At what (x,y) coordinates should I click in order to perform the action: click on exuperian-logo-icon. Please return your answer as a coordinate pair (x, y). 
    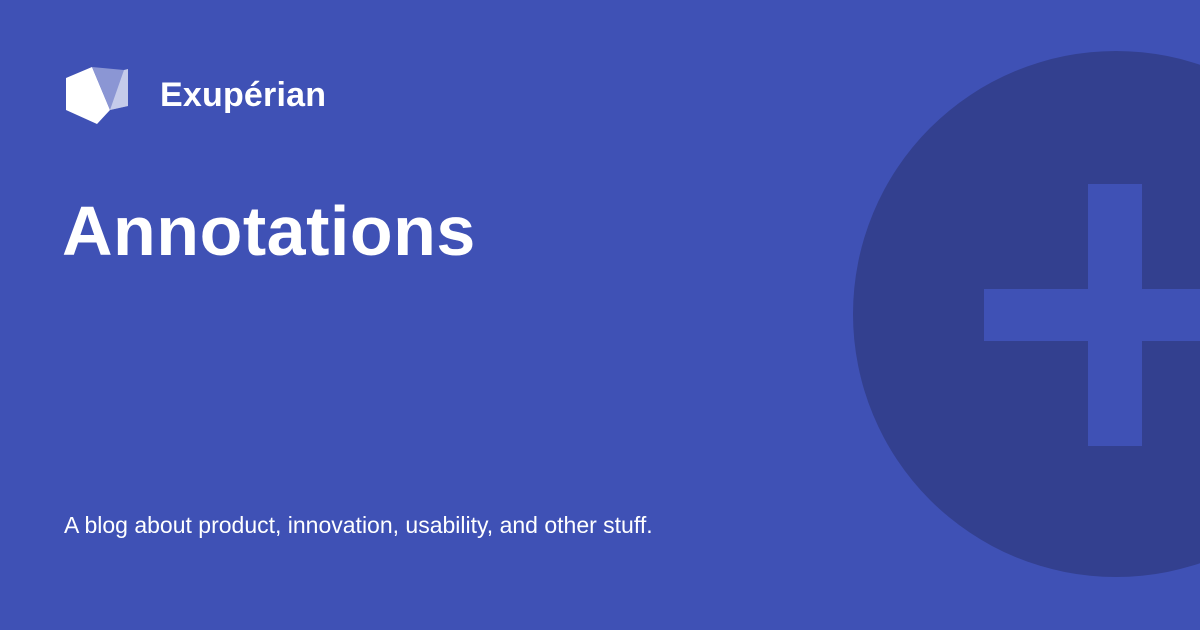
    Looking at the image, I should click on (97, 95).